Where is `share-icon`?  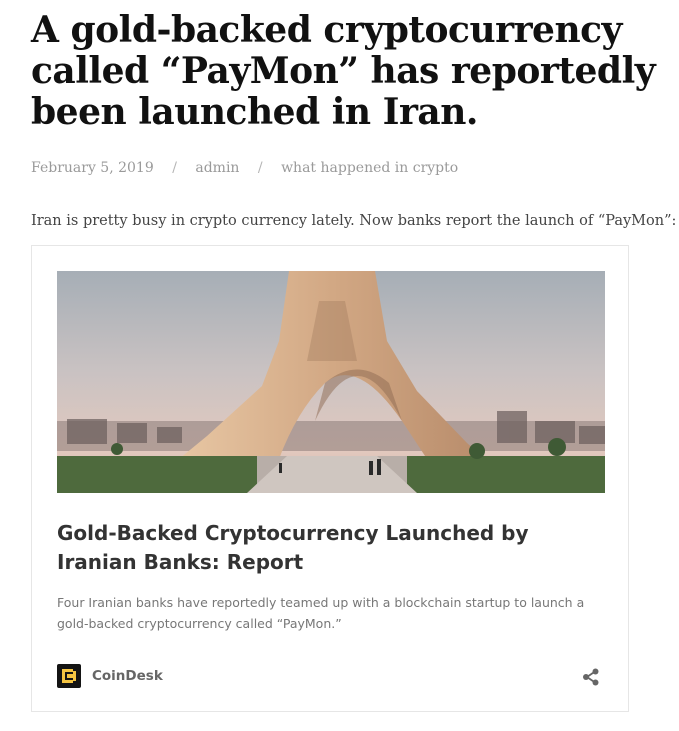 share-icon is located at coordinates (591, 677).